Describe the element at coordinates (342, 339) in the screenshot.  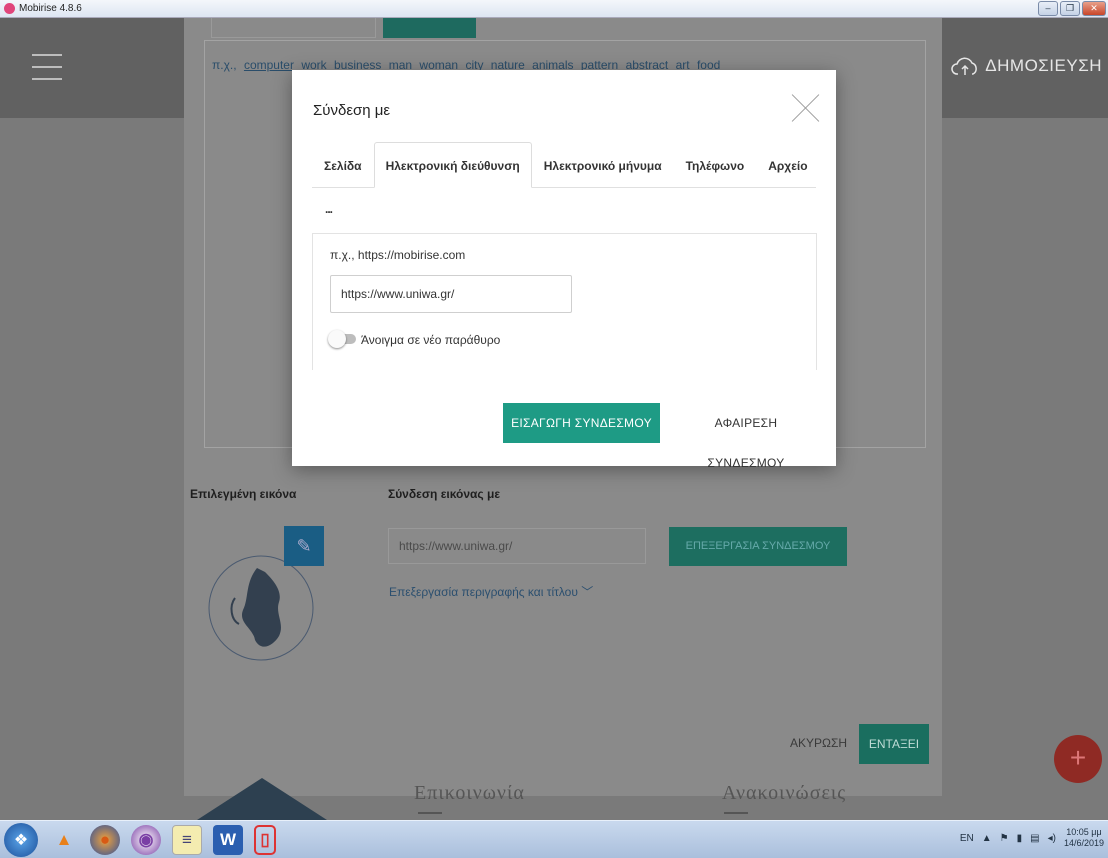
I see `new-window-toggle` at that location.